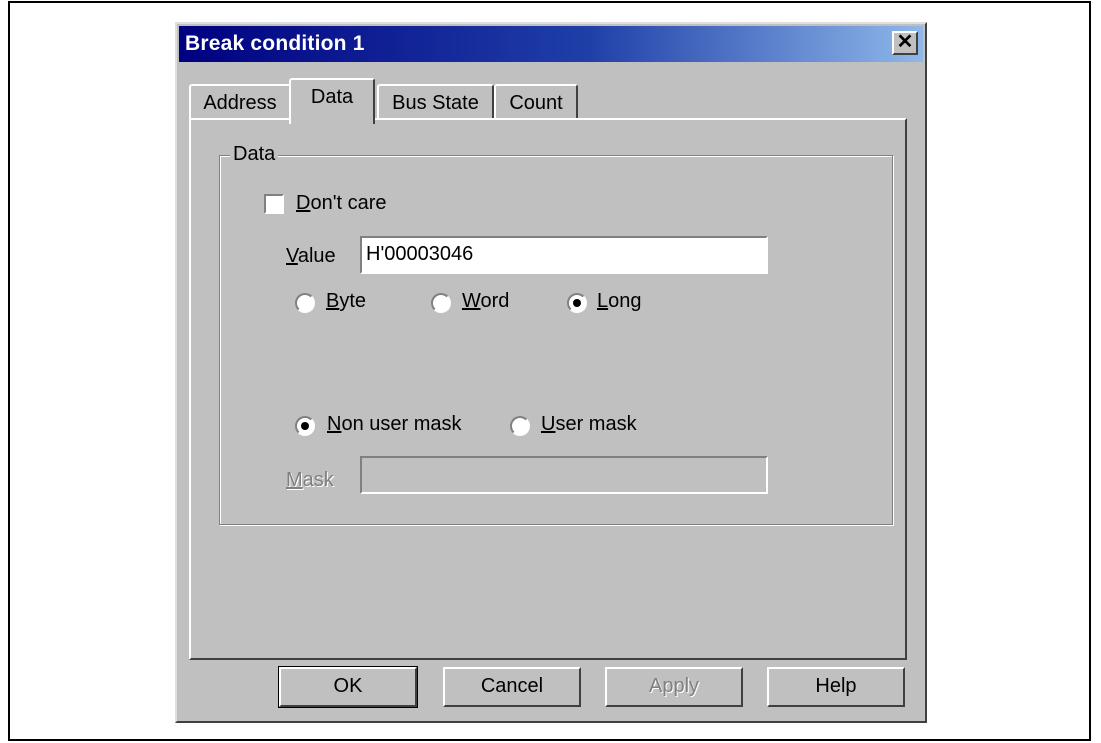 The image size is (1101, 743). Describe the element at coordinates (348, 203) in the screenshot. I see `dont-care-label-text: on't care` at that location.